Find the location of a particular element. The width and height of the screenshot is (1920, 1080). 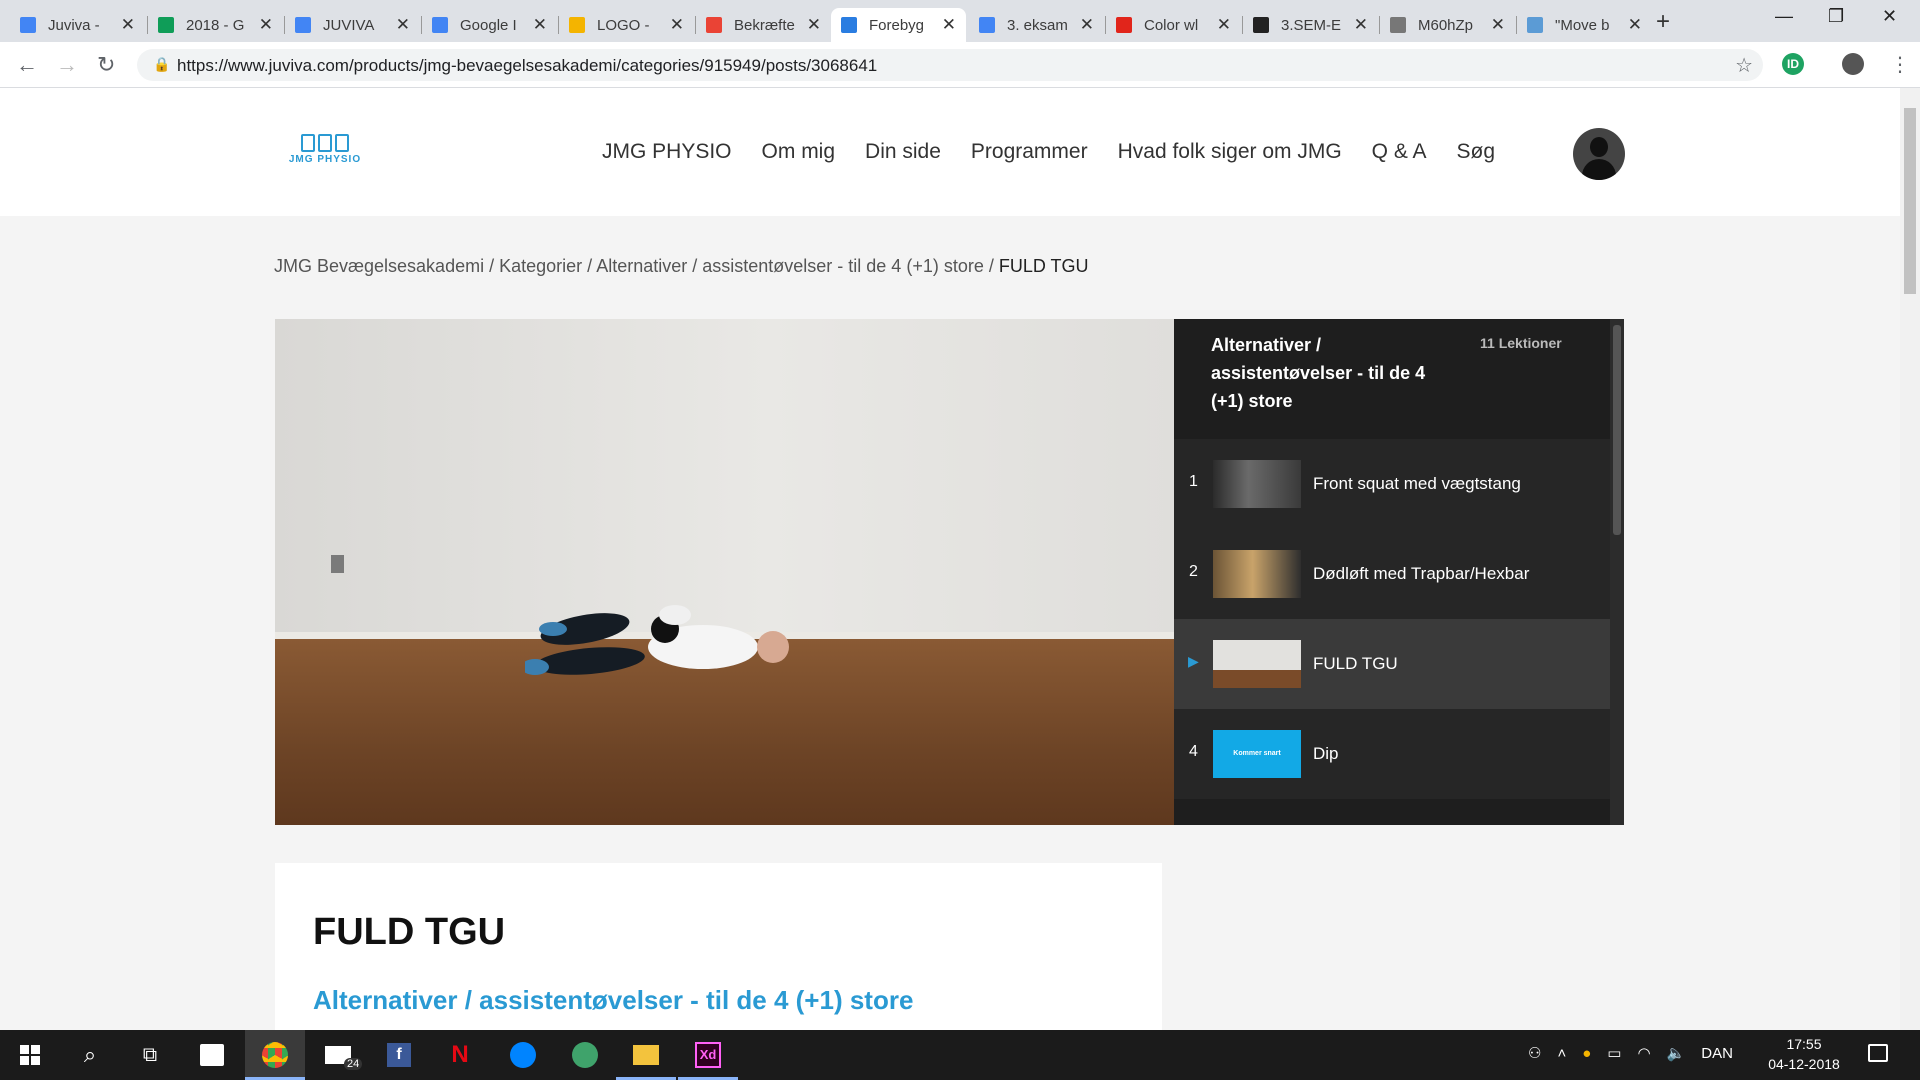

forward-icon: → is located at coordinates (67, 65).